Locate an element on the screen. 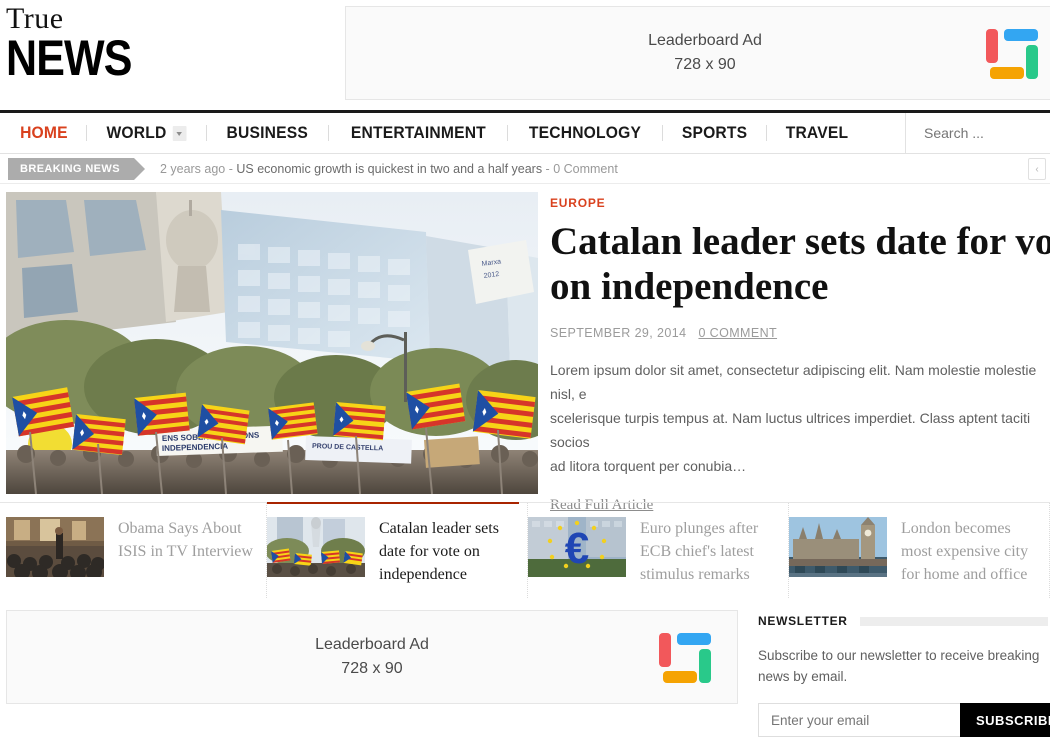 Image resolution: width=1050 pixels, height=750 pixels. newsletter-form: SUBSCRIBE is located at coordinates (904, 720).